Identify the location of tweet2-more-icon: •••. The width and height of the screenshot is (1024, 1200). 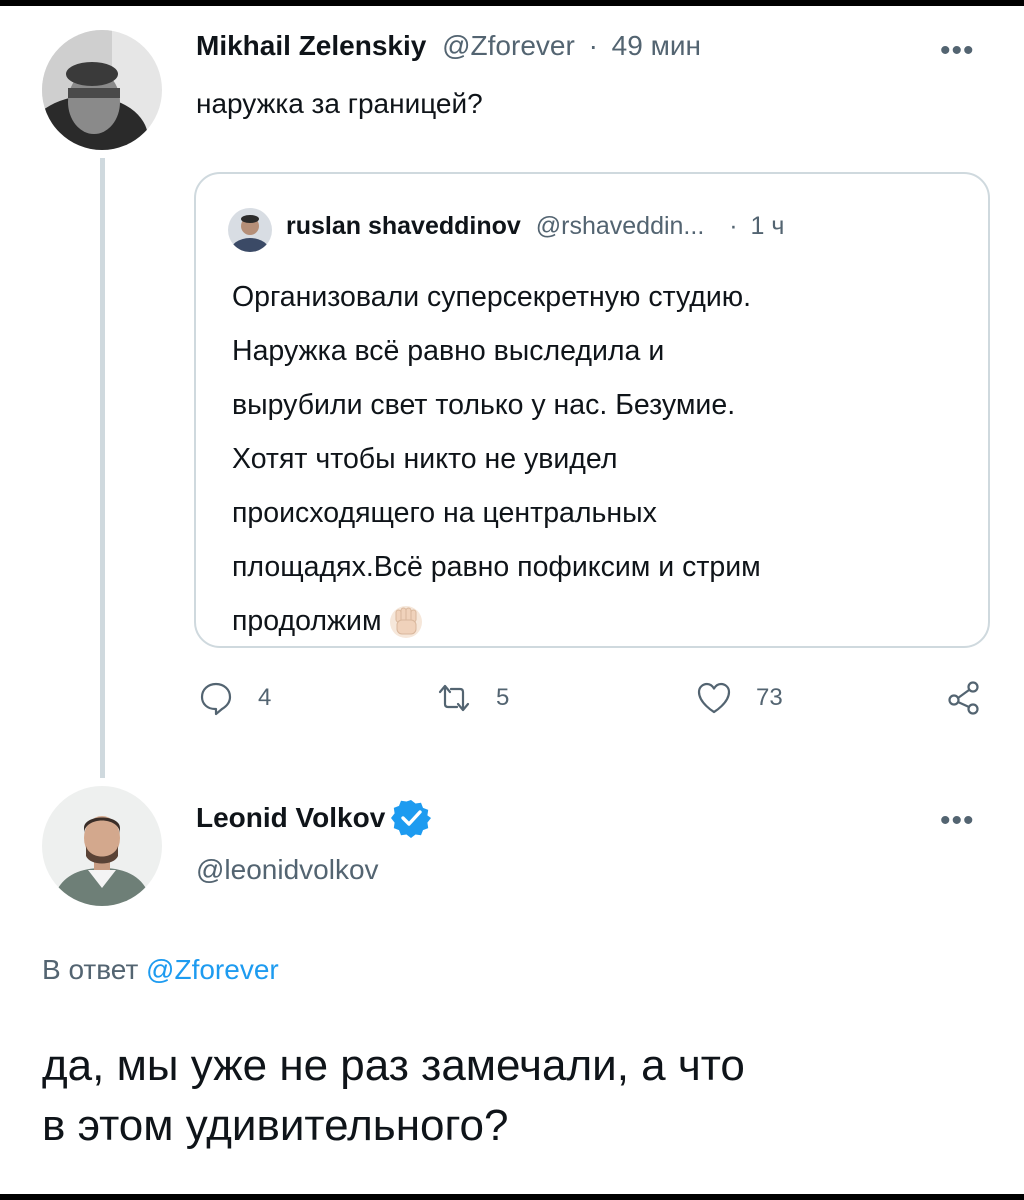
(957, 821).